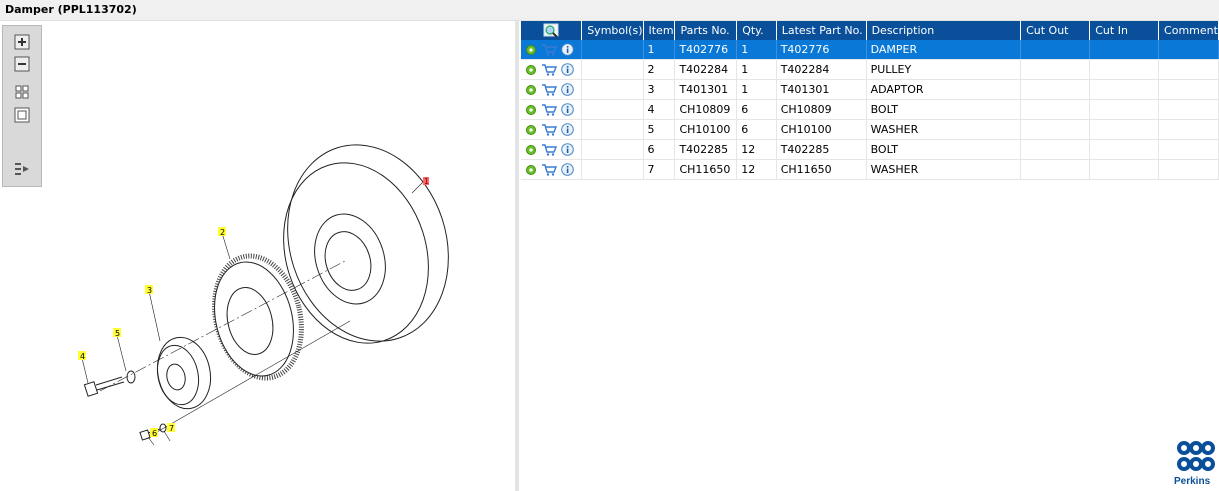 This screenshot has height=491, width=1219. Describe the element at coordinates (82, 356) in the screenshot. I see `callout-4-label: 4` at that location.